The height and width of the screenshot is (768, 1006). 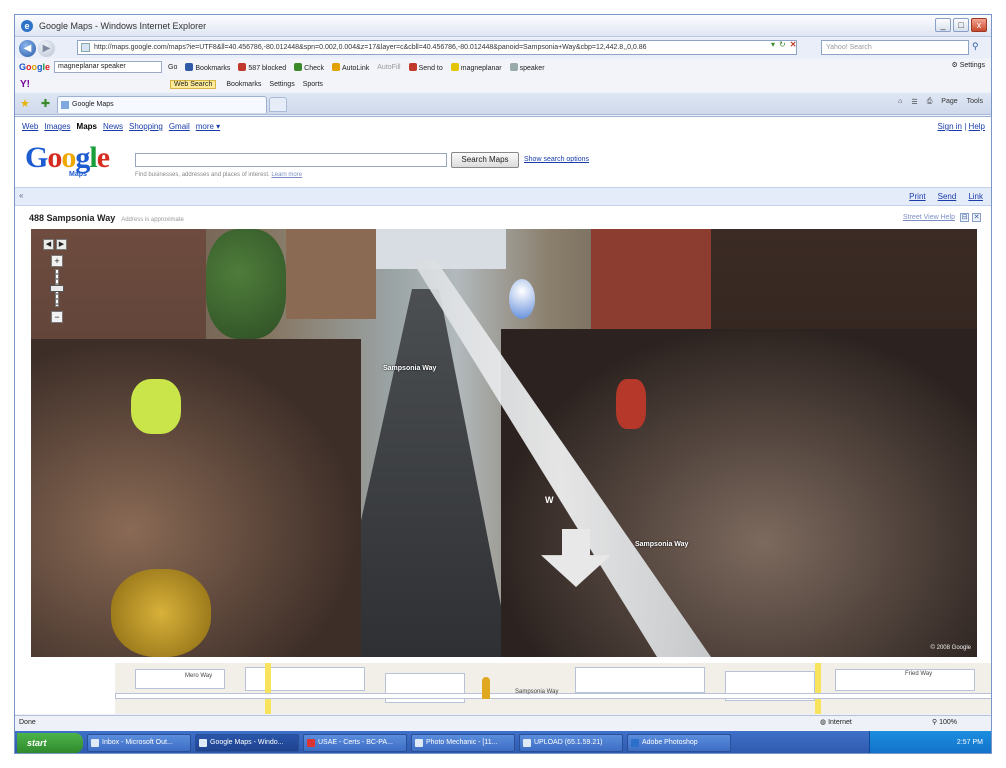 What do you see at coordinates (243, 84) in the screenshot?
I see `yahoo-bookmarks: Bookmarks` at bounding box center [243, 84].